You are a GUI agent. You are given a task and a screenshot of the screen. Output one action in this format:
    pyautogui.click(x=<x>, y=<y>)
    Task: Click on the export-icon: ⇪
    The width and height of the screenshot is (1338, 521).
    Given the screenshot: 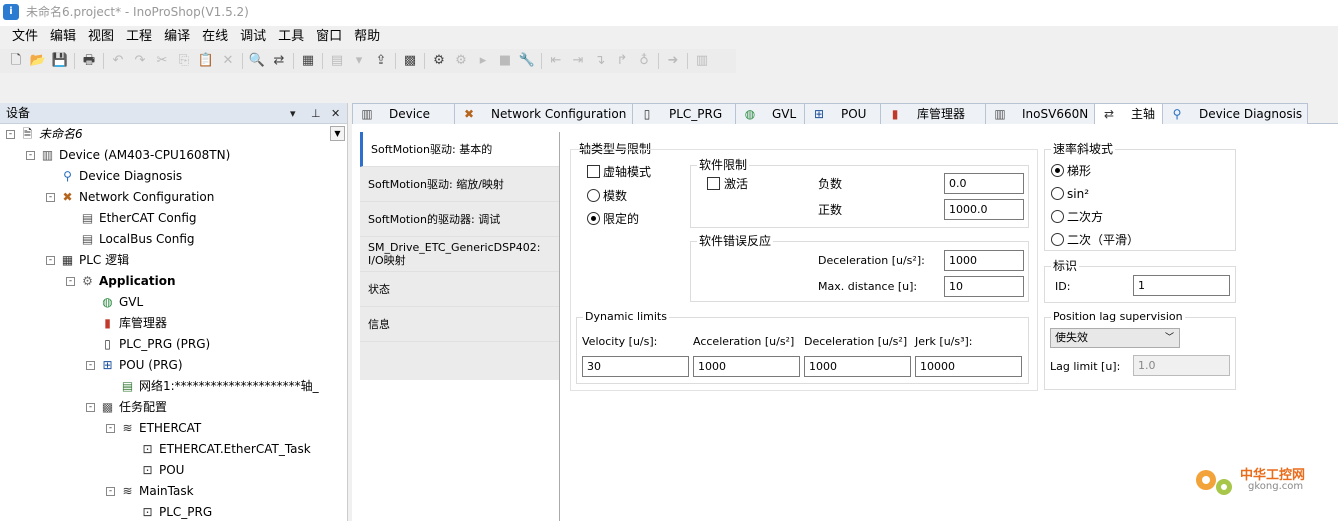 What is the action you would take?
    pyautogui.click(x=381, y=61)
    